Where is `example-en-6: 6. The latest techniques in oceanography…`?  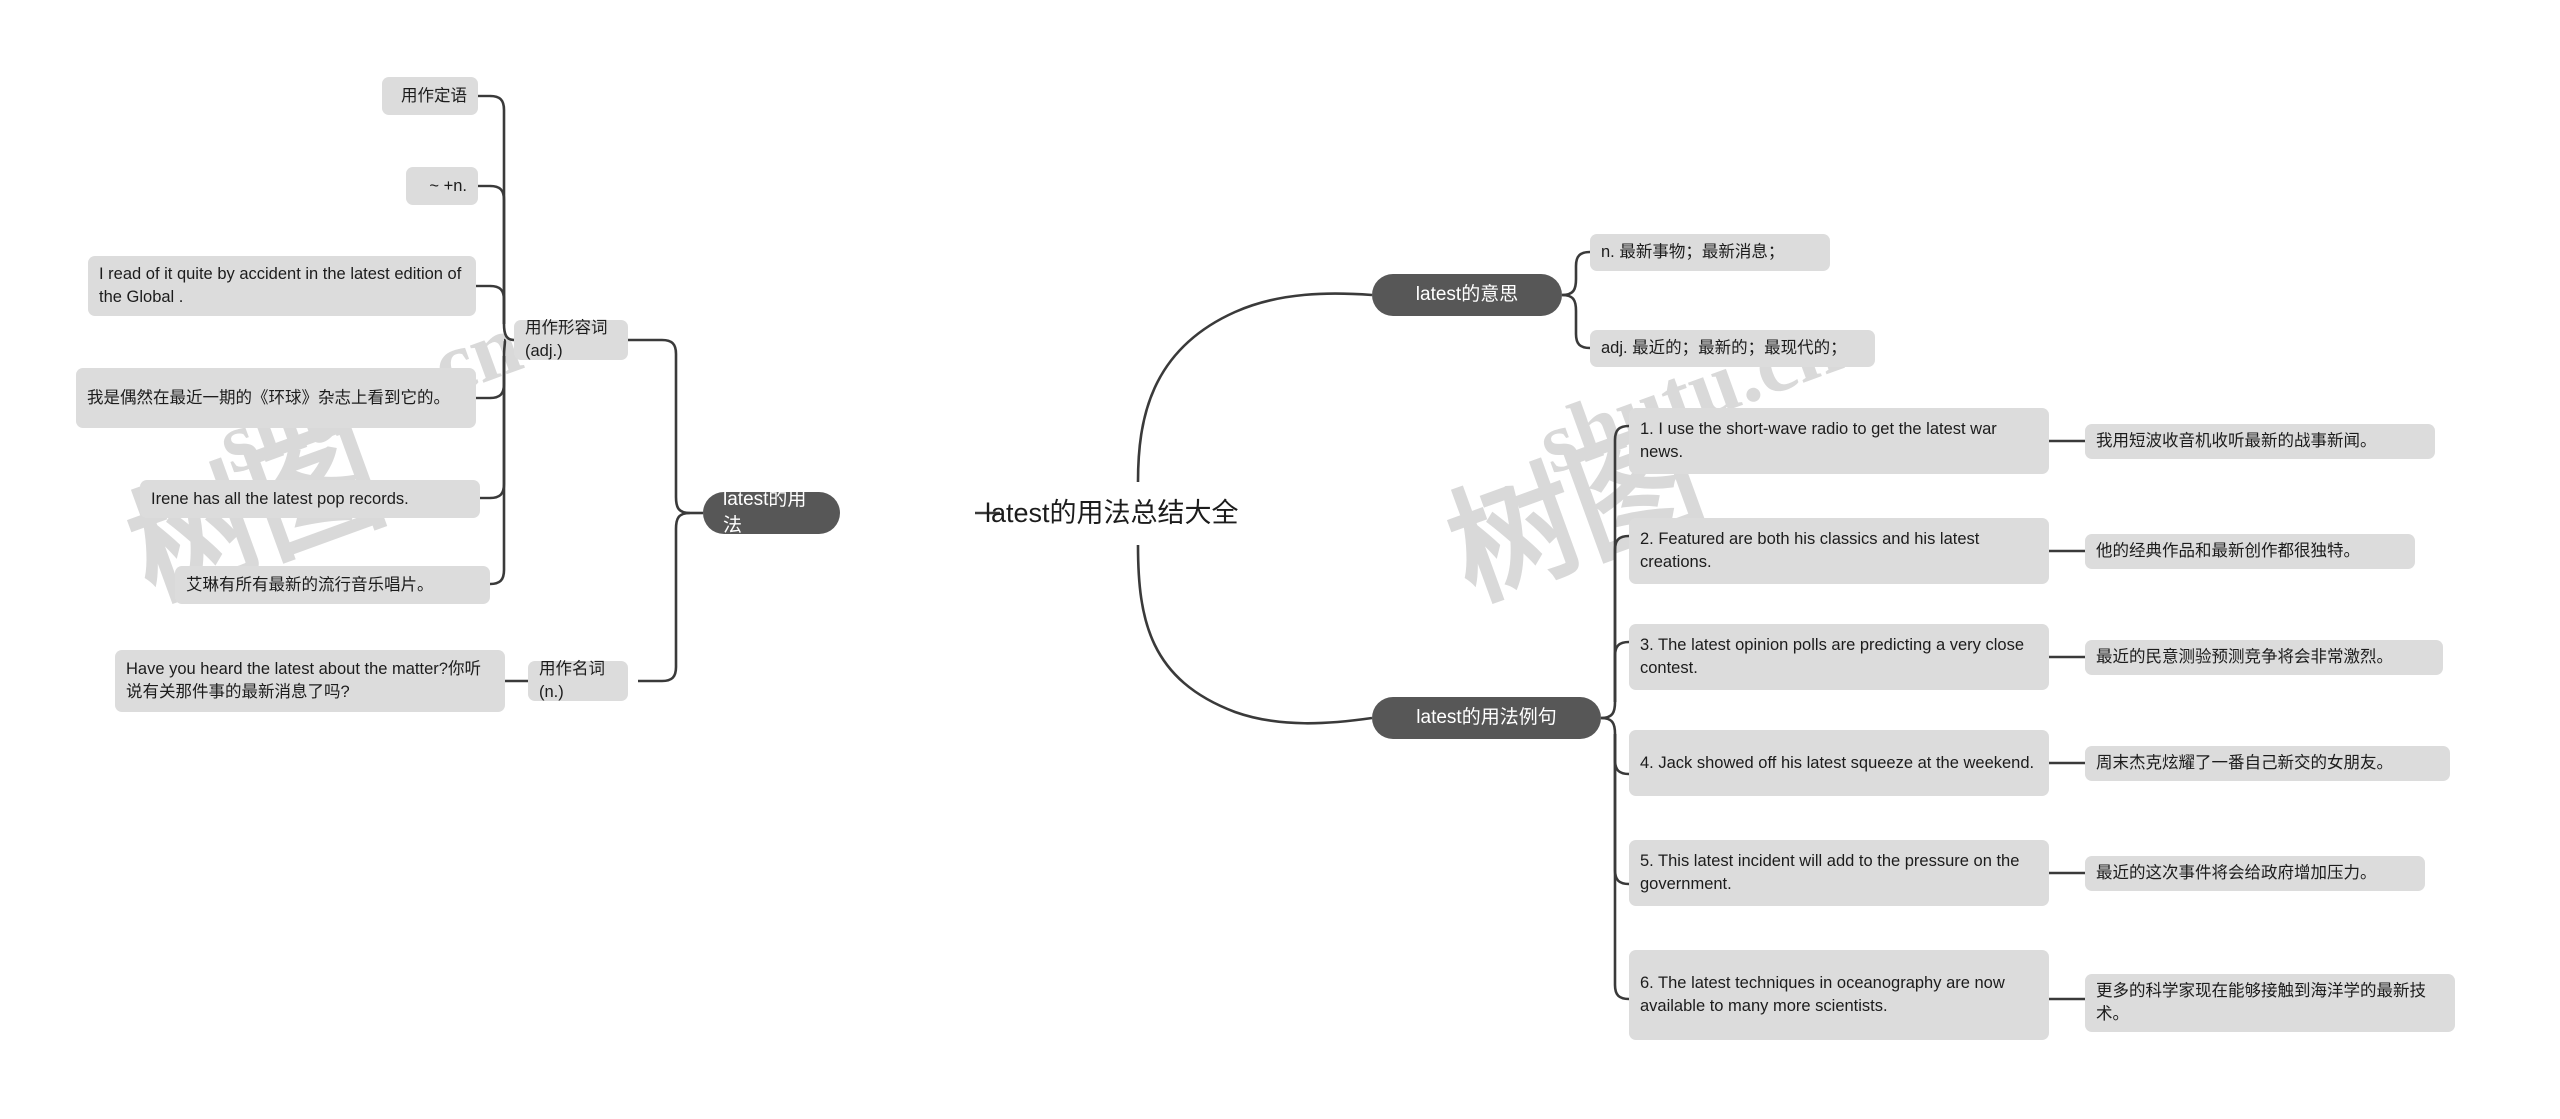
example-en-6: 6. The latest techniques in oceanography… is located at coordinates (1839, 995).